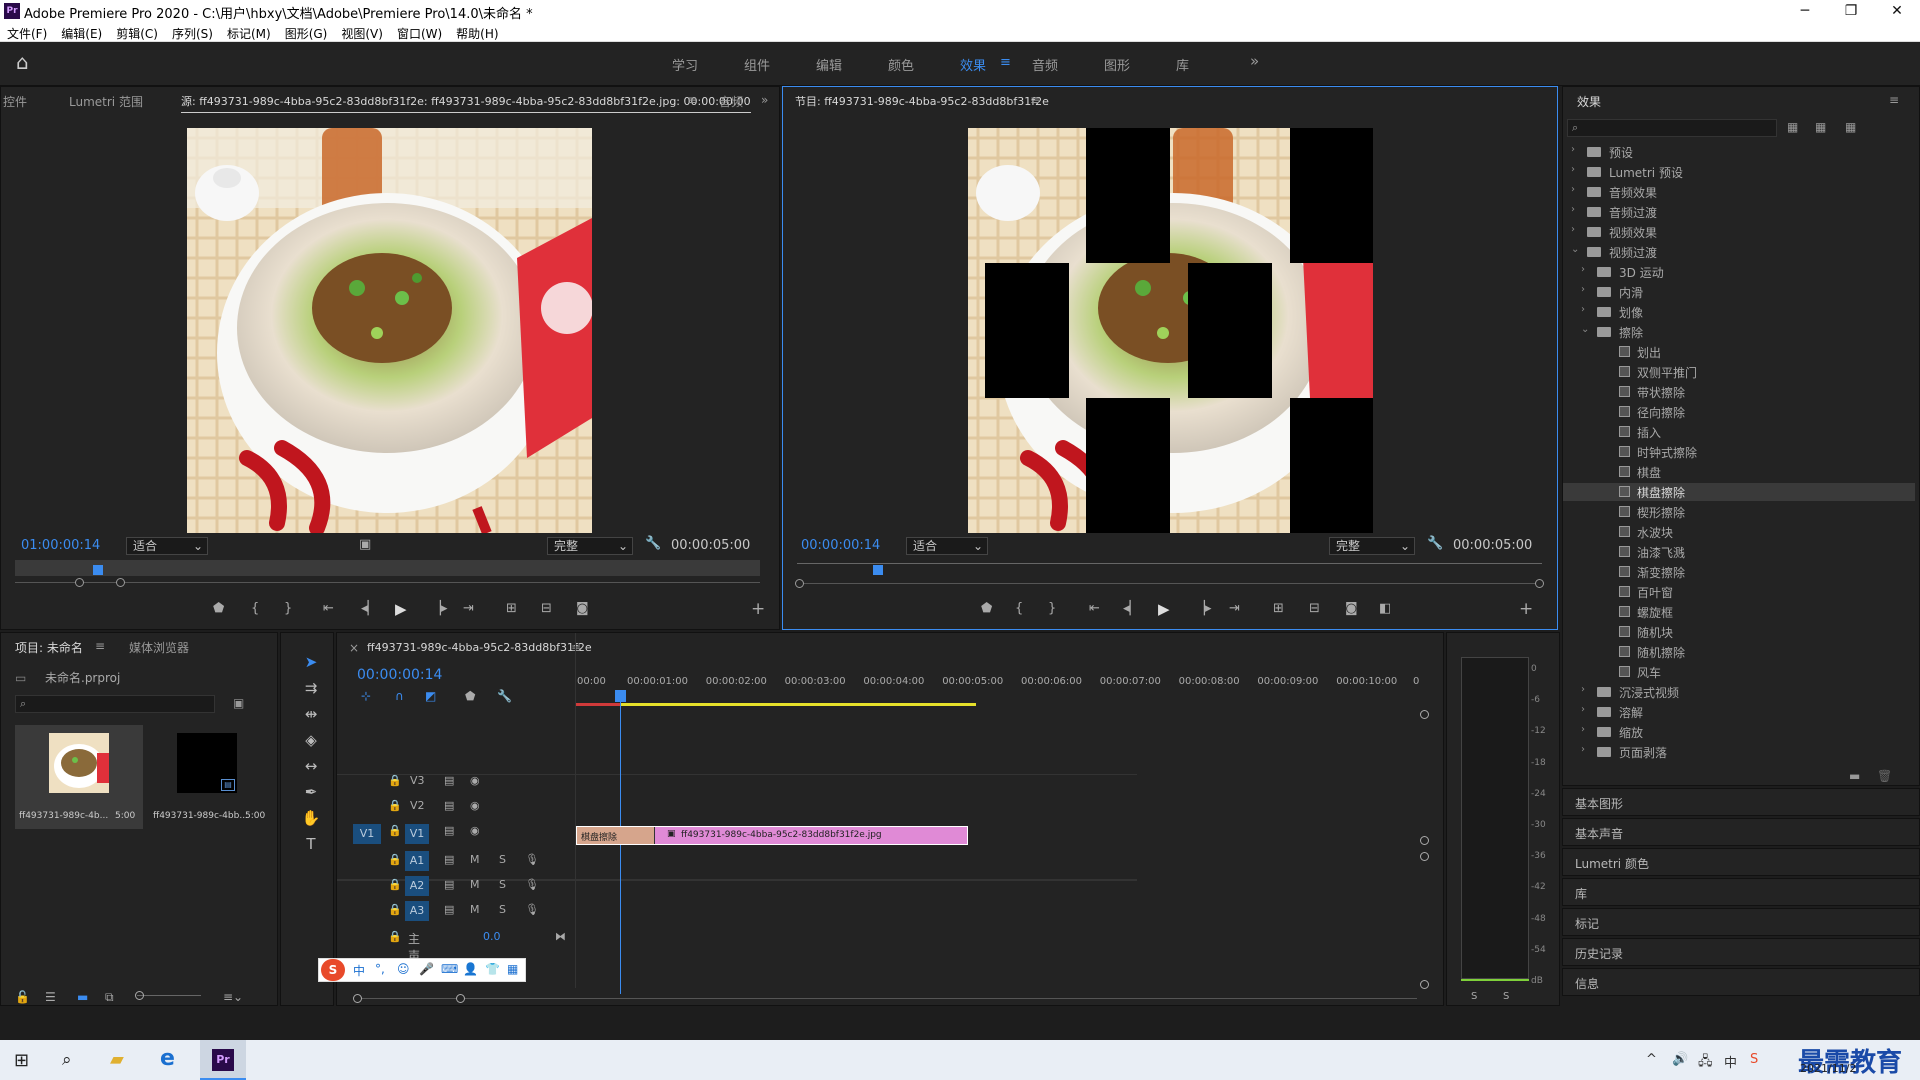 The image size is (1920, 1080). Describe the element at coordinates (417, 834) in the screenshot. I see `track-label: V1` at that location.